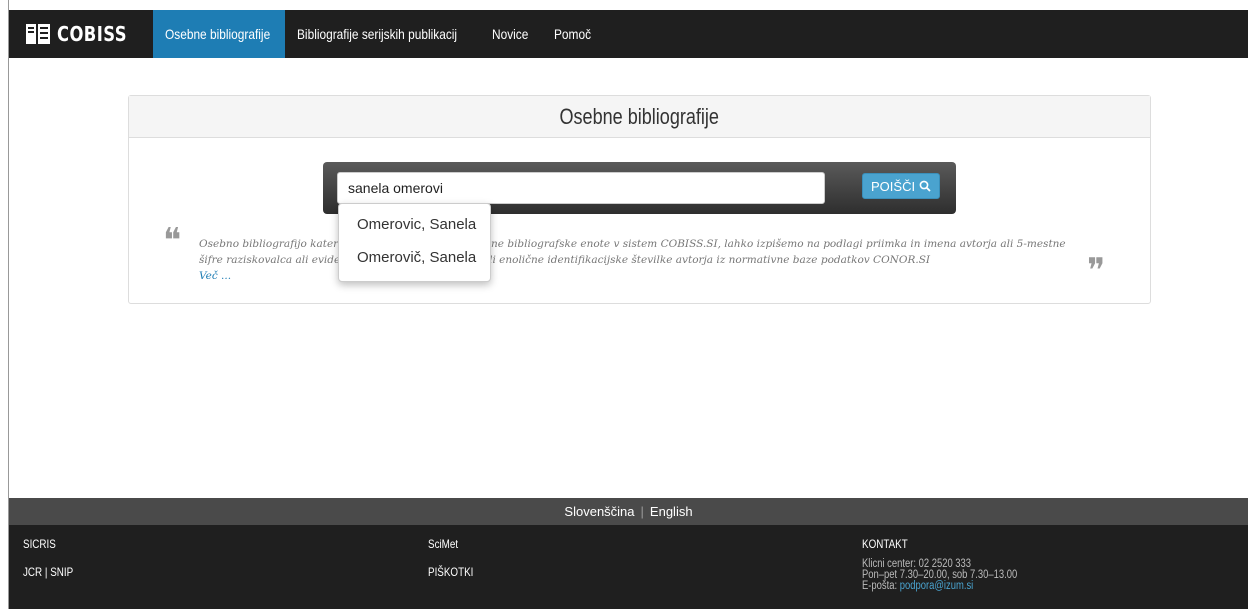 Image resolution: width=1248 pixels, height=609 pixels. I want to click on open-quote-icon: ❝, so click(172, 241).